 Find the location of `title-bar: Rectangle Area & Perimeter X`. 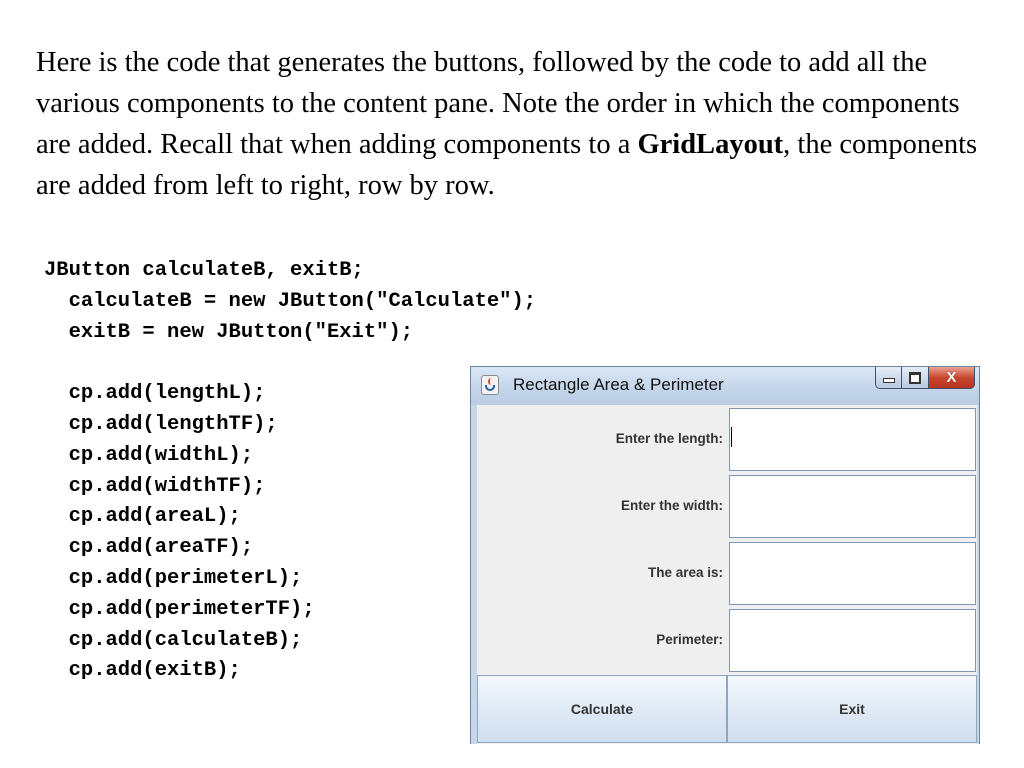

title-bar: Rectangle Area & Perimeter X is located at coordinates (725, 386).